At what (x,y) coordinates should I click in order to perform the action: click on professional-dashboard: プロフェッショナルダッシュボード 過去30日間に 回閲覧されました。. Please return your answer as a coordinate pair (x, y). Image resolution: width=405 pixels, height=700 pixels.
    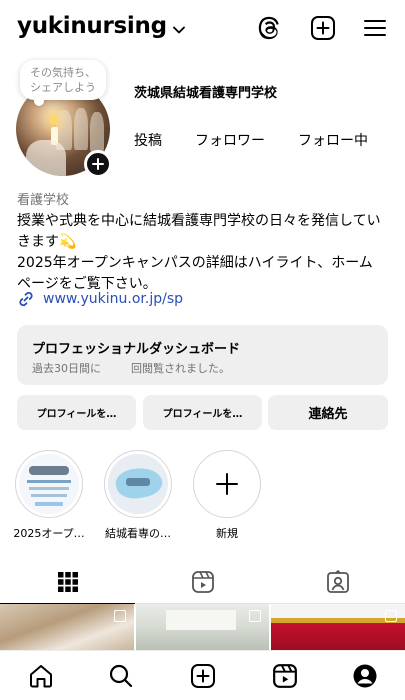
    Looking at the image, I should click on (202, 355).